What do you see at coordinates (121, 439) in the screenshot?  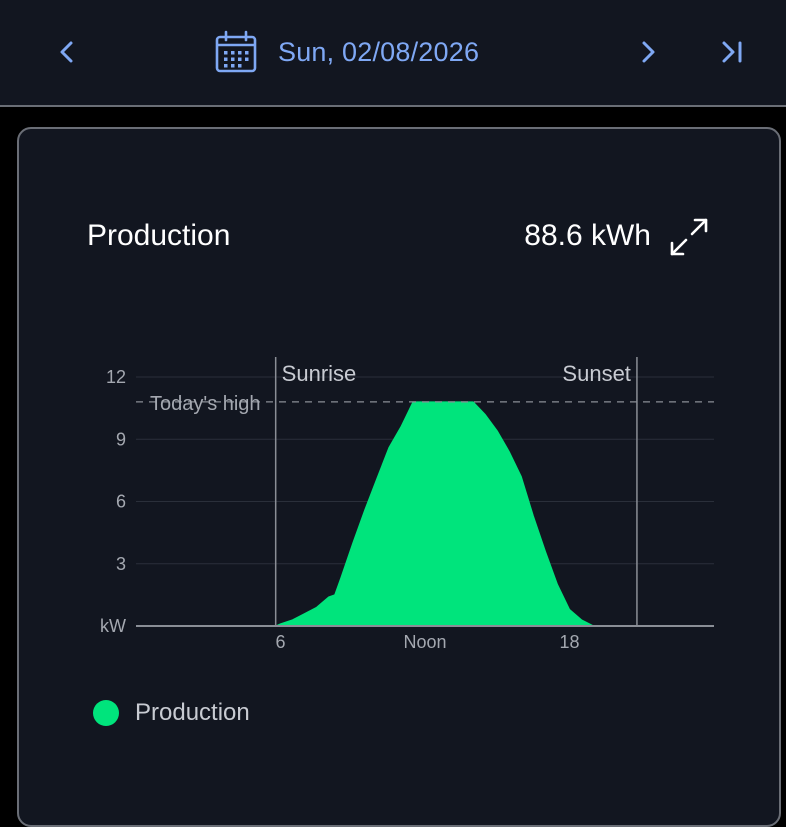 I see `y-tick-label: 9` at bounding box center [121, 439].